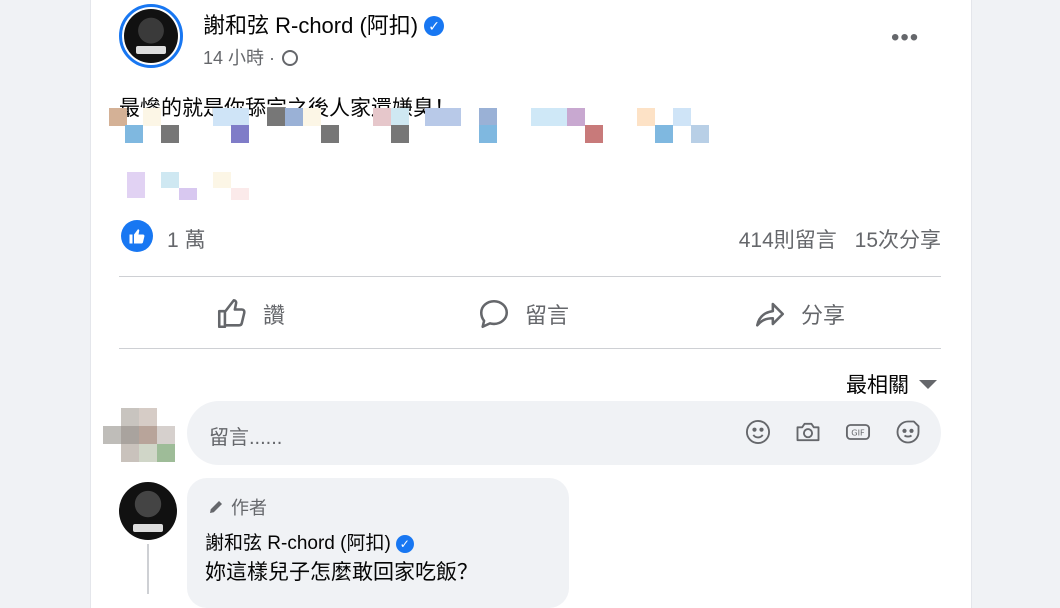 The height and width of the screenshot is (608, 1060). Describe the element at coordinates (523, 314) in the screenshot. I see `comment-button: 留言` at that location.